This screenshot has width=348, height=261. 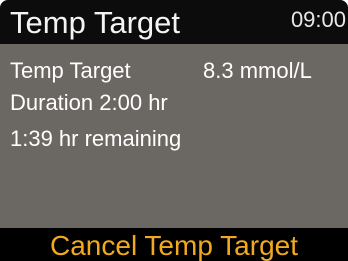 I want to click on temp-target-label: Temp Target, so click(x=70, y=70).